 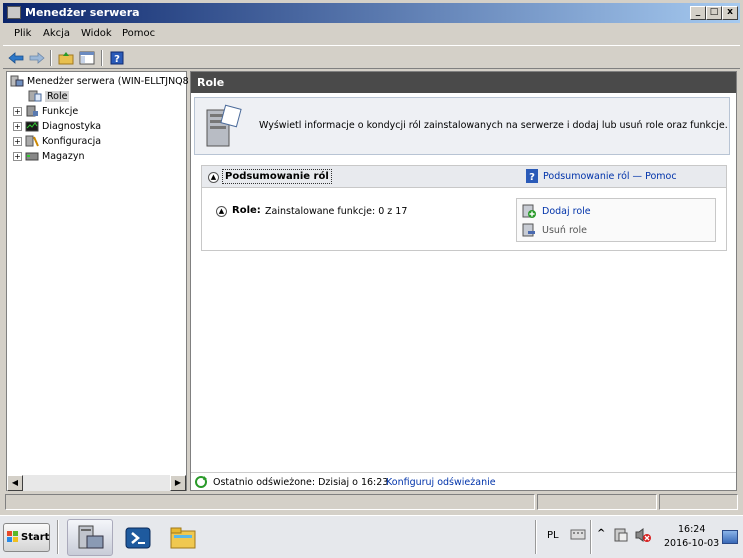 What do you see at coordinates (463, 82) in the screenshot?
I see `main-header: Role` at bounding box center [463, 82].